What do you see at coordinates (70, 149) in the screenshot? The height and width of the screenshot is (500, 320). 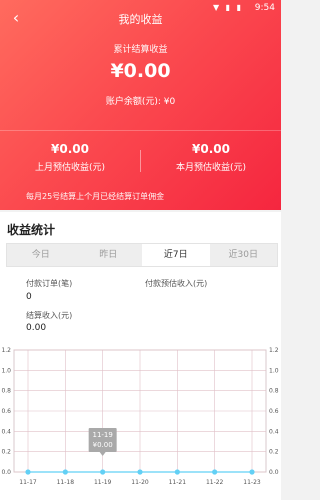 I see `last-month-value: ¥0.00` at bounding box center [70, 149].